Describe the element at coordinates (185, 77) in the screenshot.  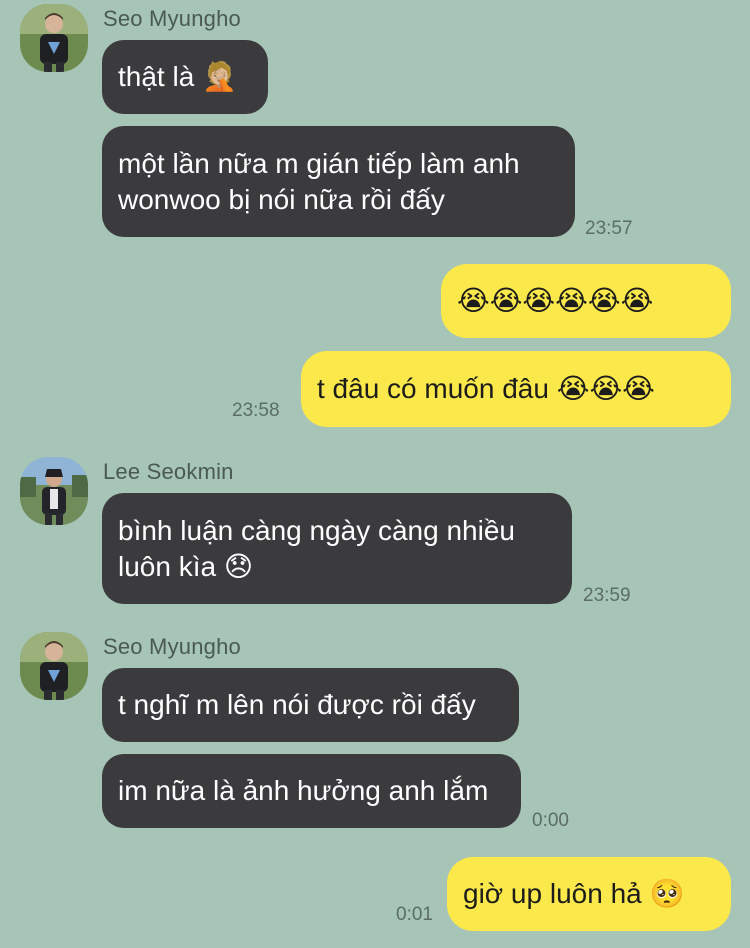
I see `message-bubble: thật là 🤦🏼` at that location.